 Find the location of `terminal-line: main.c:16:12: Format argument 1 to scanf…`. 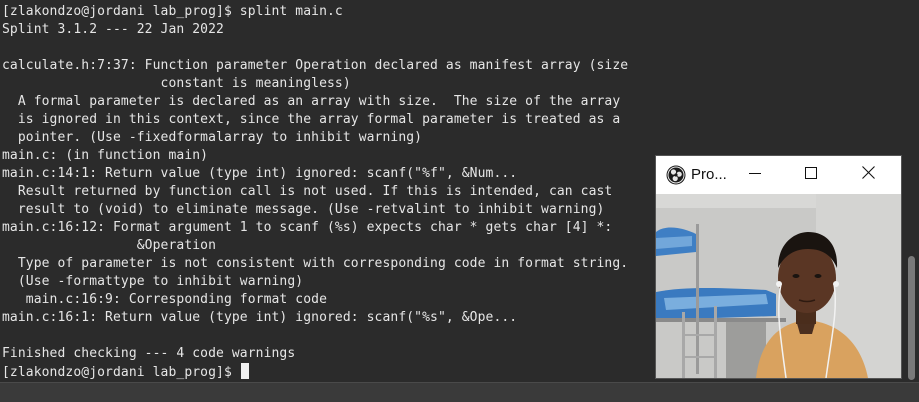

terminal-line: main.c:16:12: Format argument 1 to scanf… is located at coordinates (307, 227).